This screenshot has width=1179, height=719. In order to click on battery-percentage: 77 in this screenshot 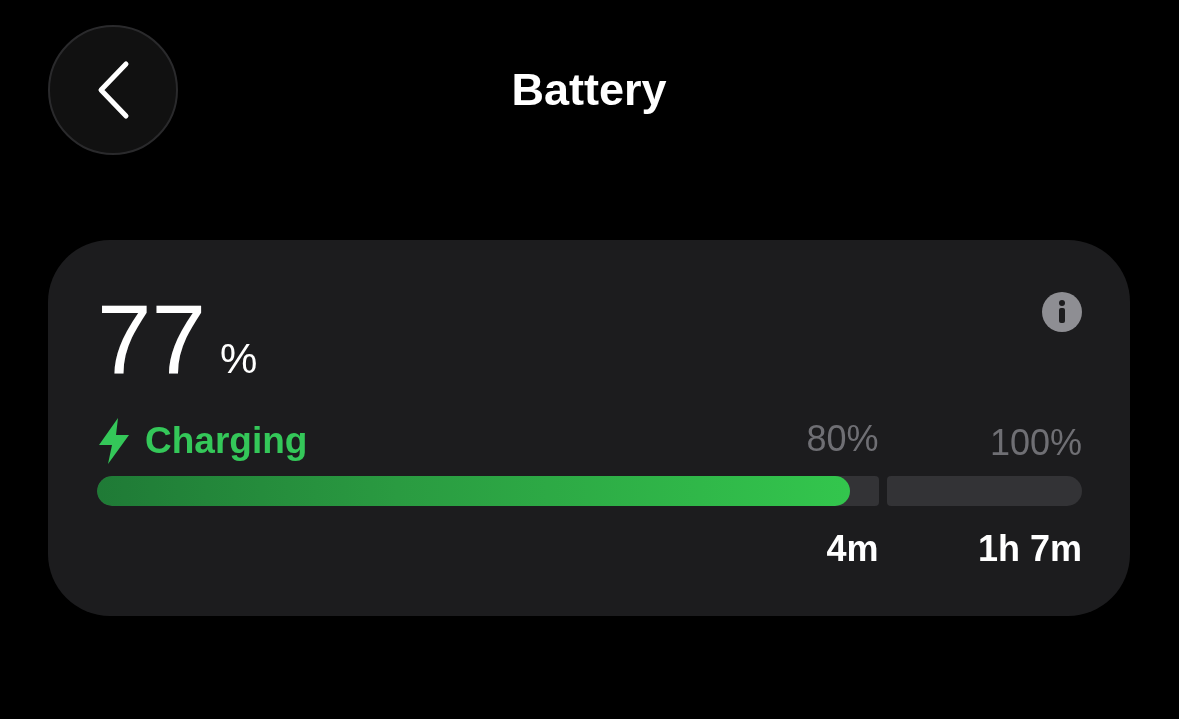, I will do `click(151, 339)`.